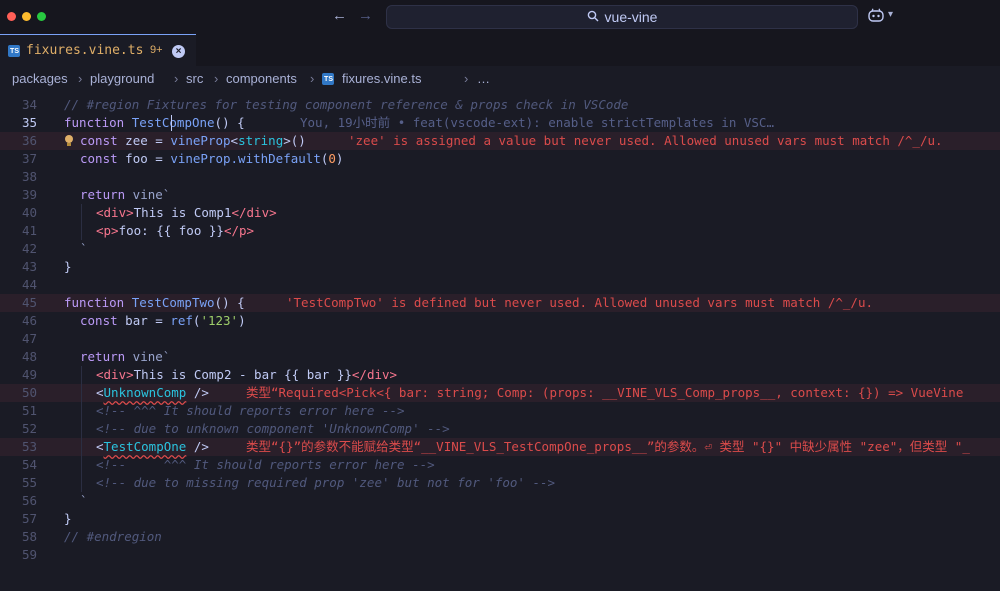  Describe the element at coordinates (500, 501) in the screenshot. I see `code-line: 56 `` at that location.